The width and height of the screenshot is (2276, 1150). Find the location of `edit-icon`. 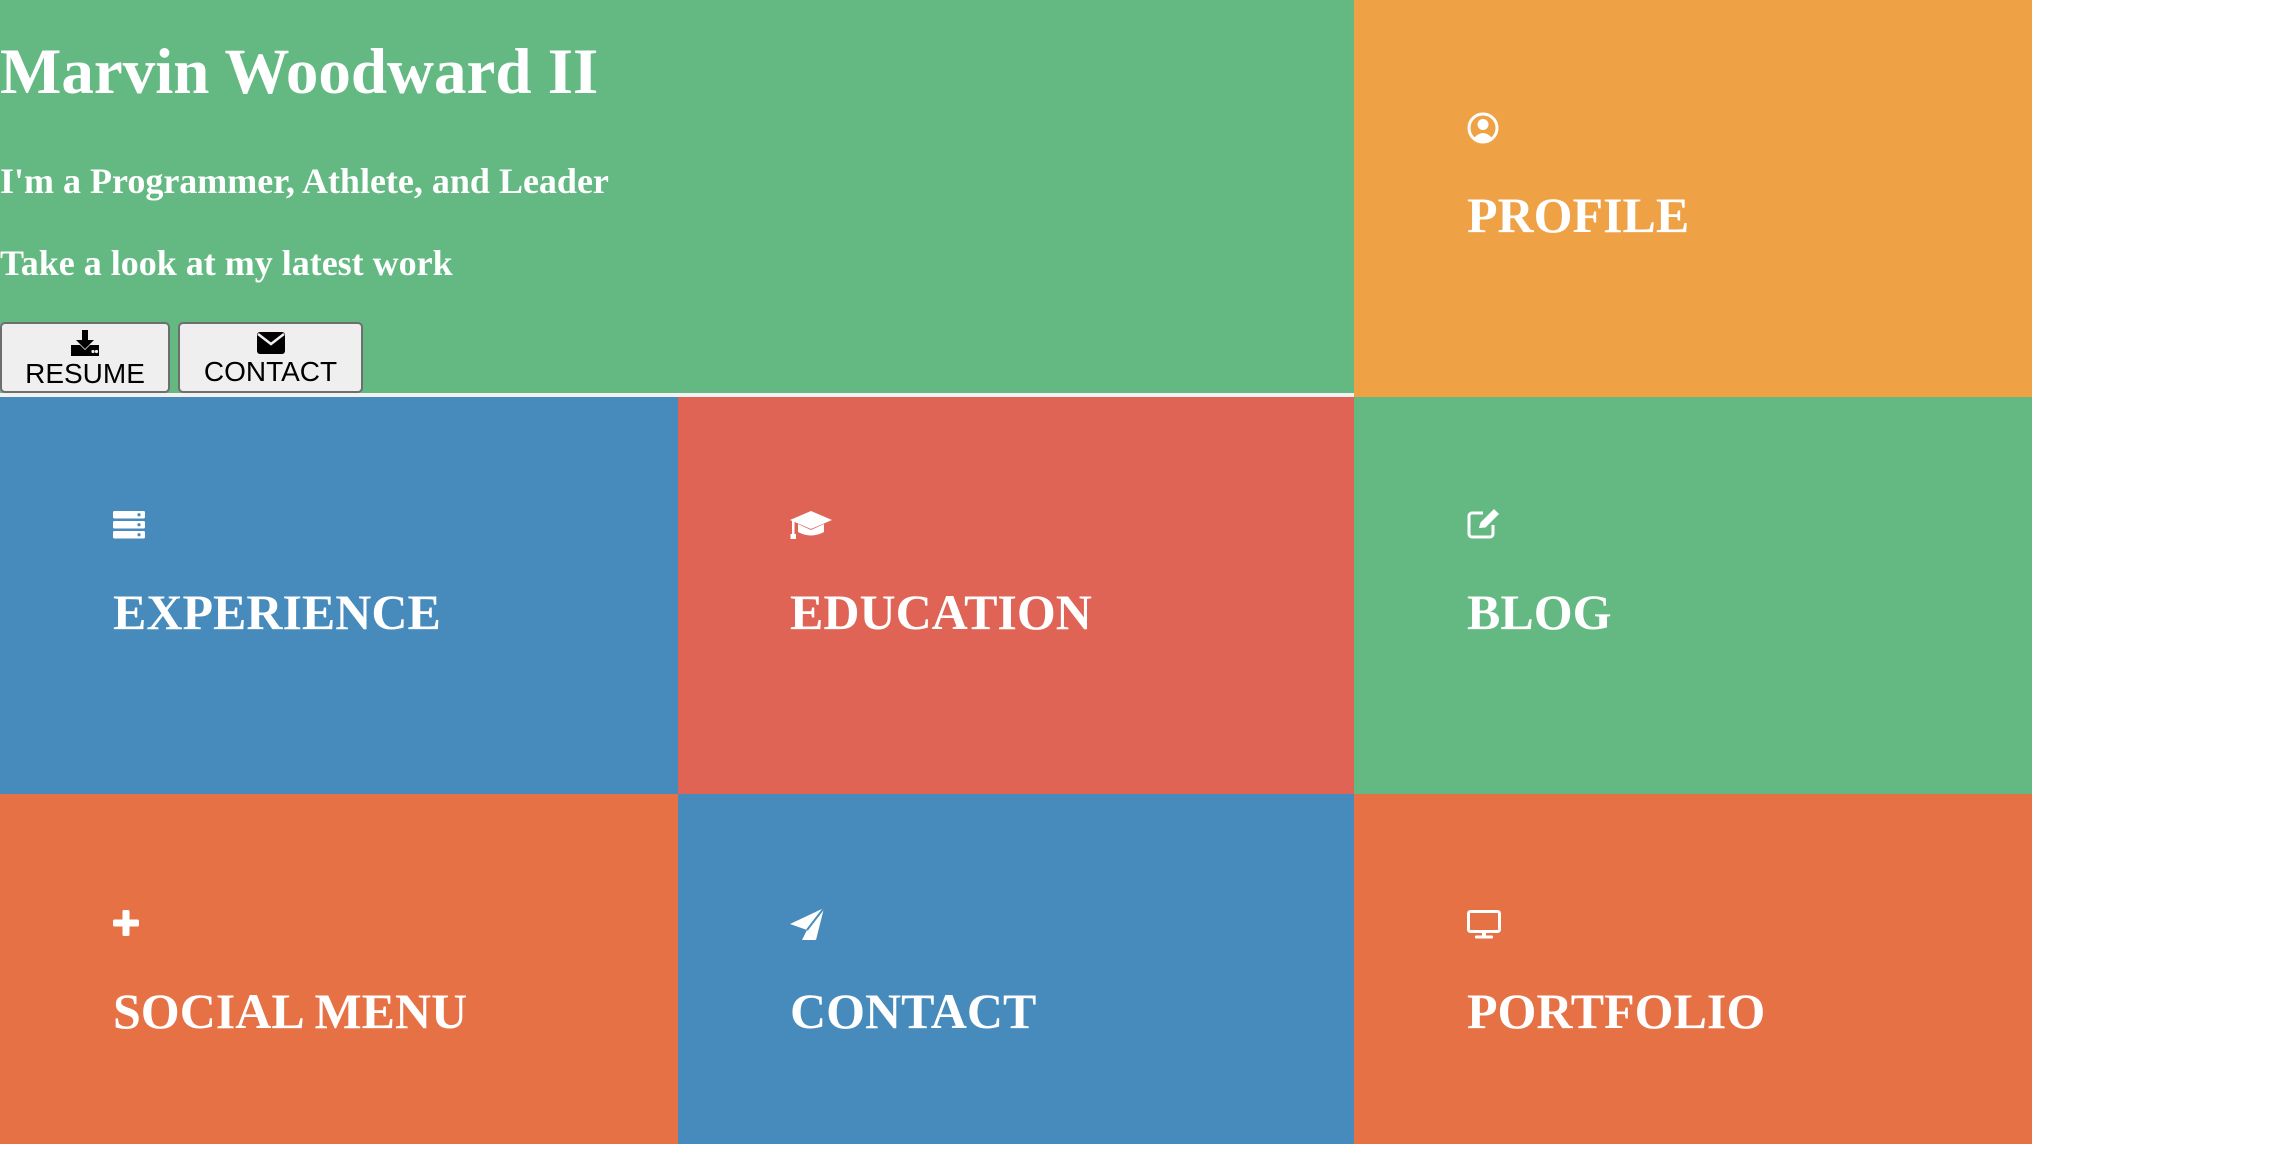

edit-icon is located at coordinates (1483, 524).